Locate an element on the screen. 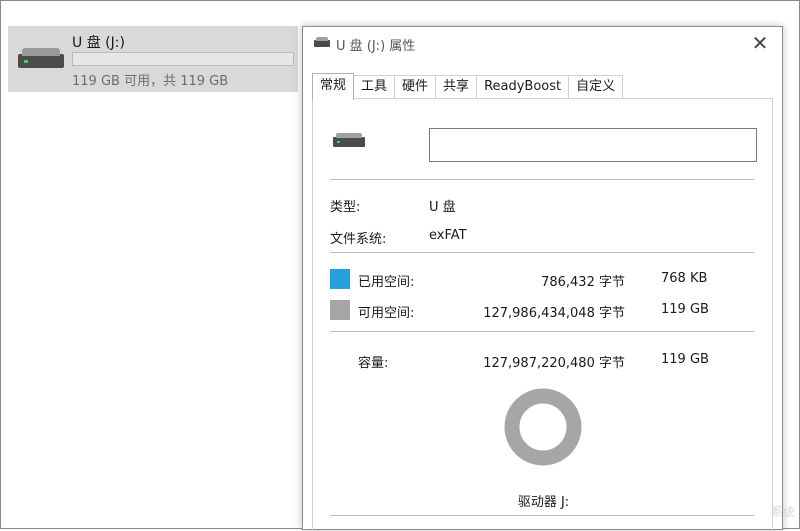  drive-letter-label: 驱动器 J: is located at coordinates (543, 502).